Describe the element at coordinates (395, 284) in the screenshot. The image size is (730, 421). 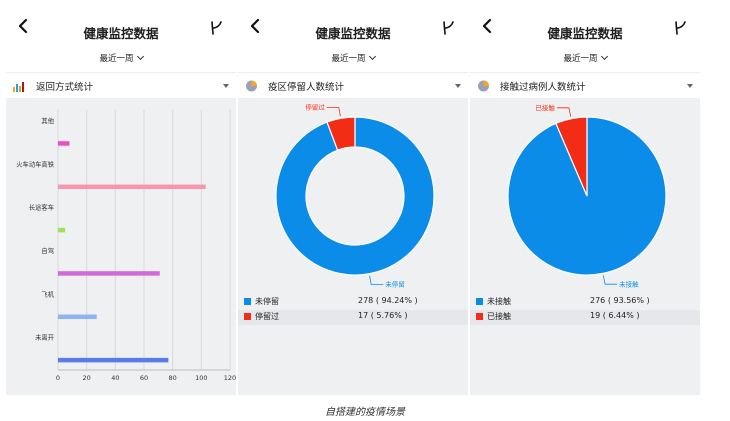
I see `slice-label: 未停留` at that location.